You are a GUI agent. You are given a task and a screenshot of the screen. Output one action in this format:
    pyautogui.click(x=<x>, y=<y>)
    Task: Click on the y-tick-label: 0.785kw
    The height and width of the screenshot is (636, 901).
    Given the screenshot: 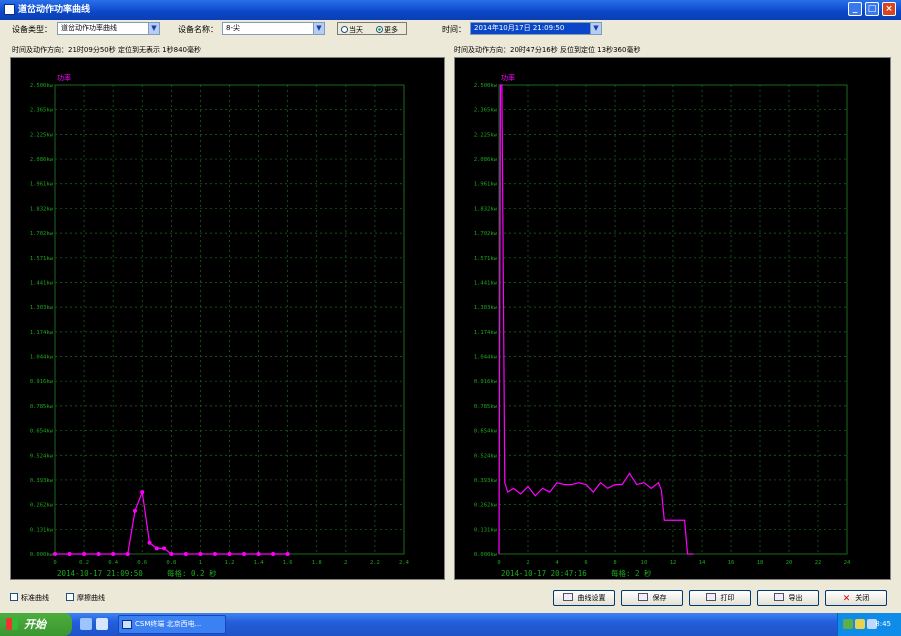 What is the action you would take?
    pyautogui.click(x=486, y=407)
    